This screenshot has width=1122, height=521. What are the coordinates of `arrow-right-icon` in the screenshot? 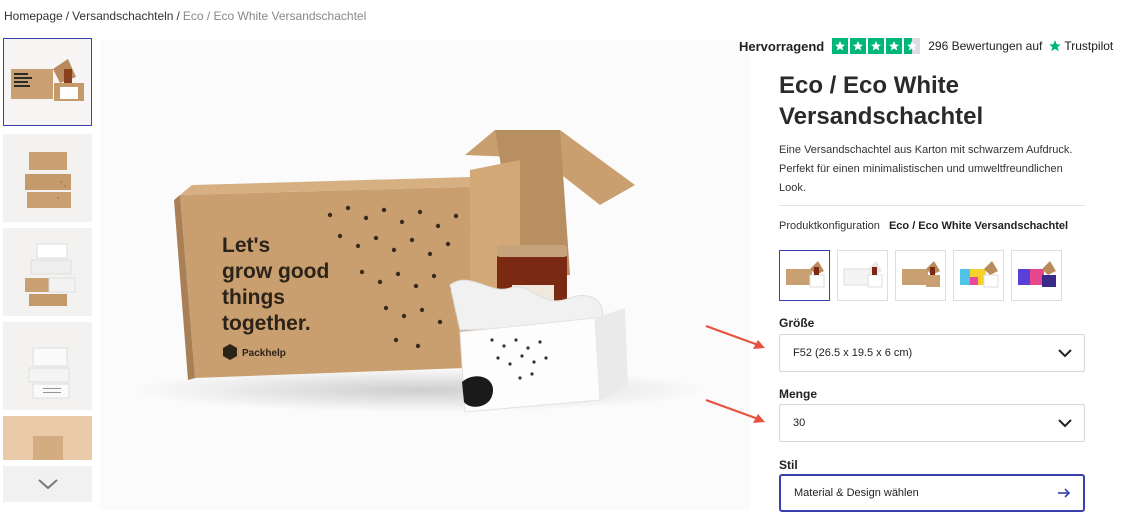 It's located at (1064, 493).